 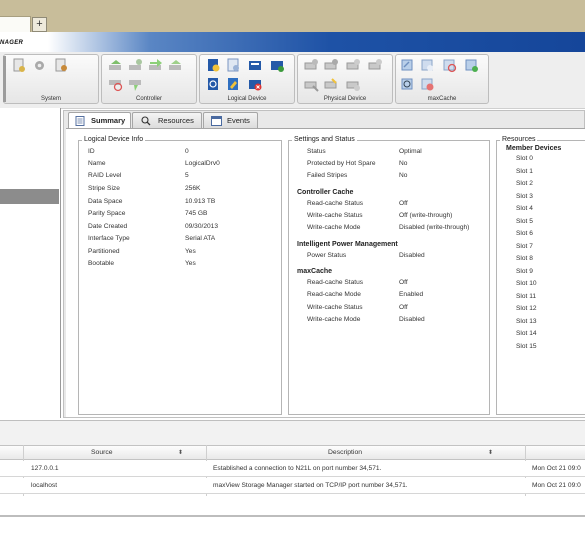 I want to click on controller-arrow-icon, so click(x=155, y=65).